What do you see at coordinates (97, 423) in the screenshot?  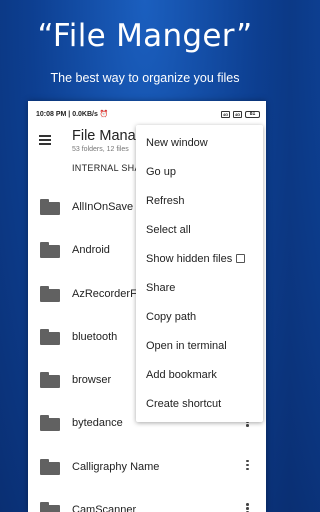 I see `file-name: bytedance` at bounding box center [97, 423].